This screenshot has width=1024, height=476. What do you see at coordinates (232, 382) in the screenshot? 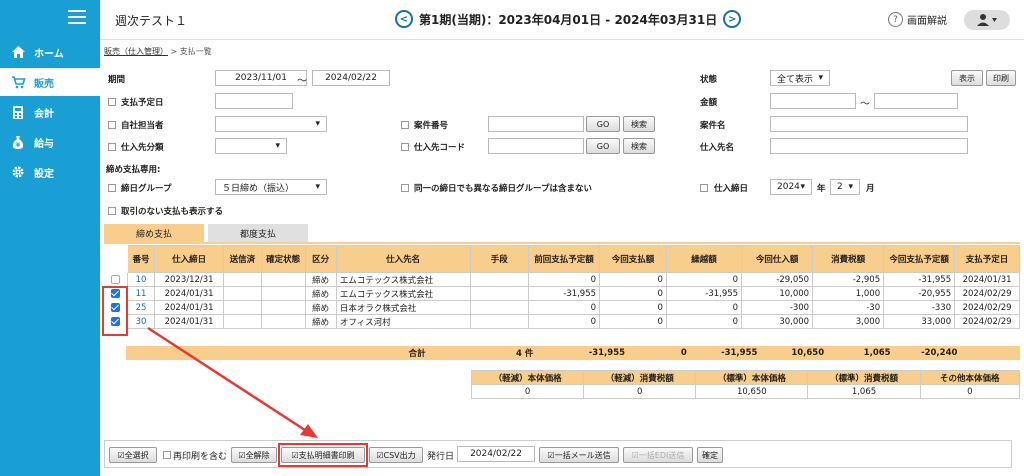
I see `annotation-arrow-icon` at bounding box center [232, 382].